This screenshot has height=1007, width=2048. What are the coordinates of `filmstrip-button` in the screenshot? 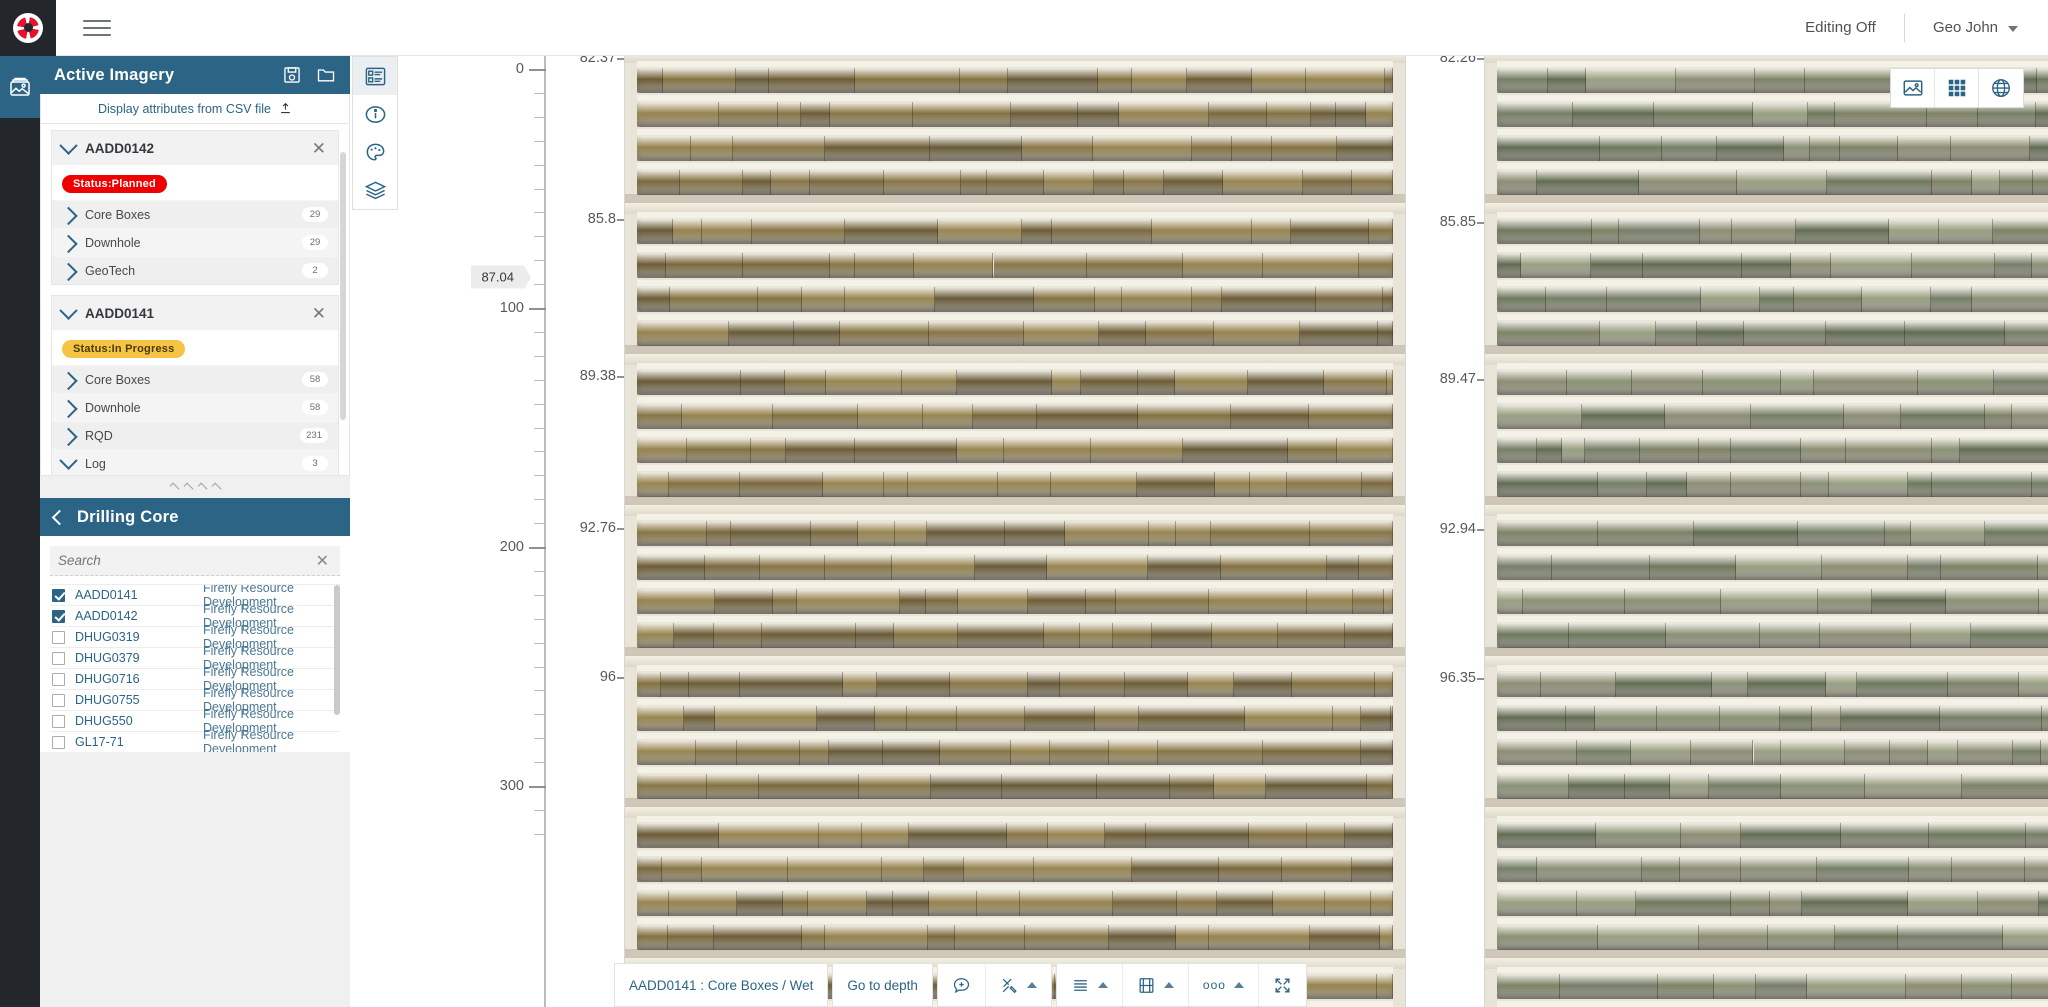 It's located at (1156, 985).